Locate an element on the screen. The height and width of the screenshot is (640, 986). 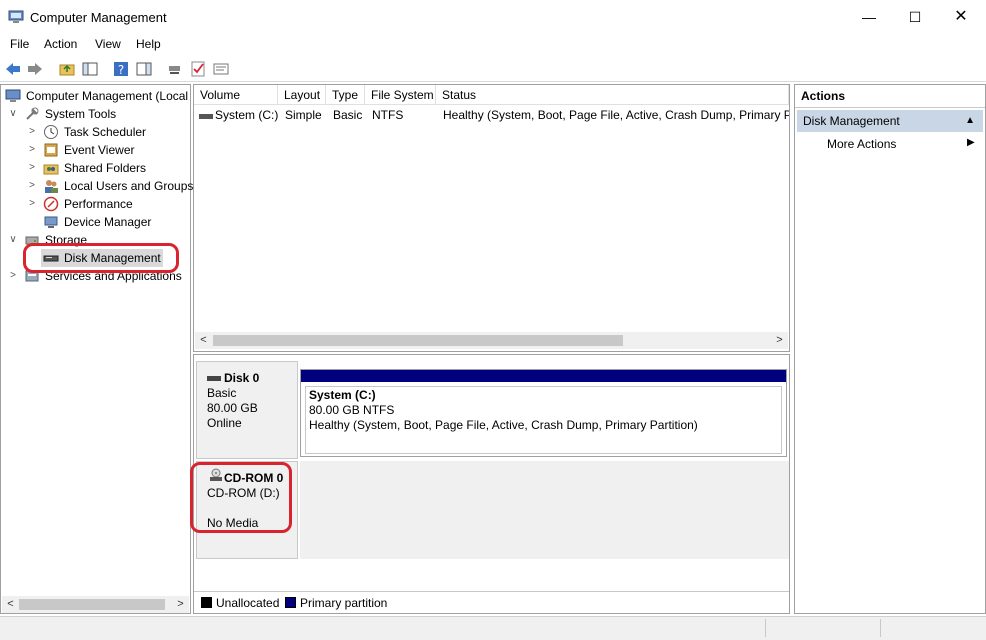
cell-type: Basic is located at coordinates (348, 115).